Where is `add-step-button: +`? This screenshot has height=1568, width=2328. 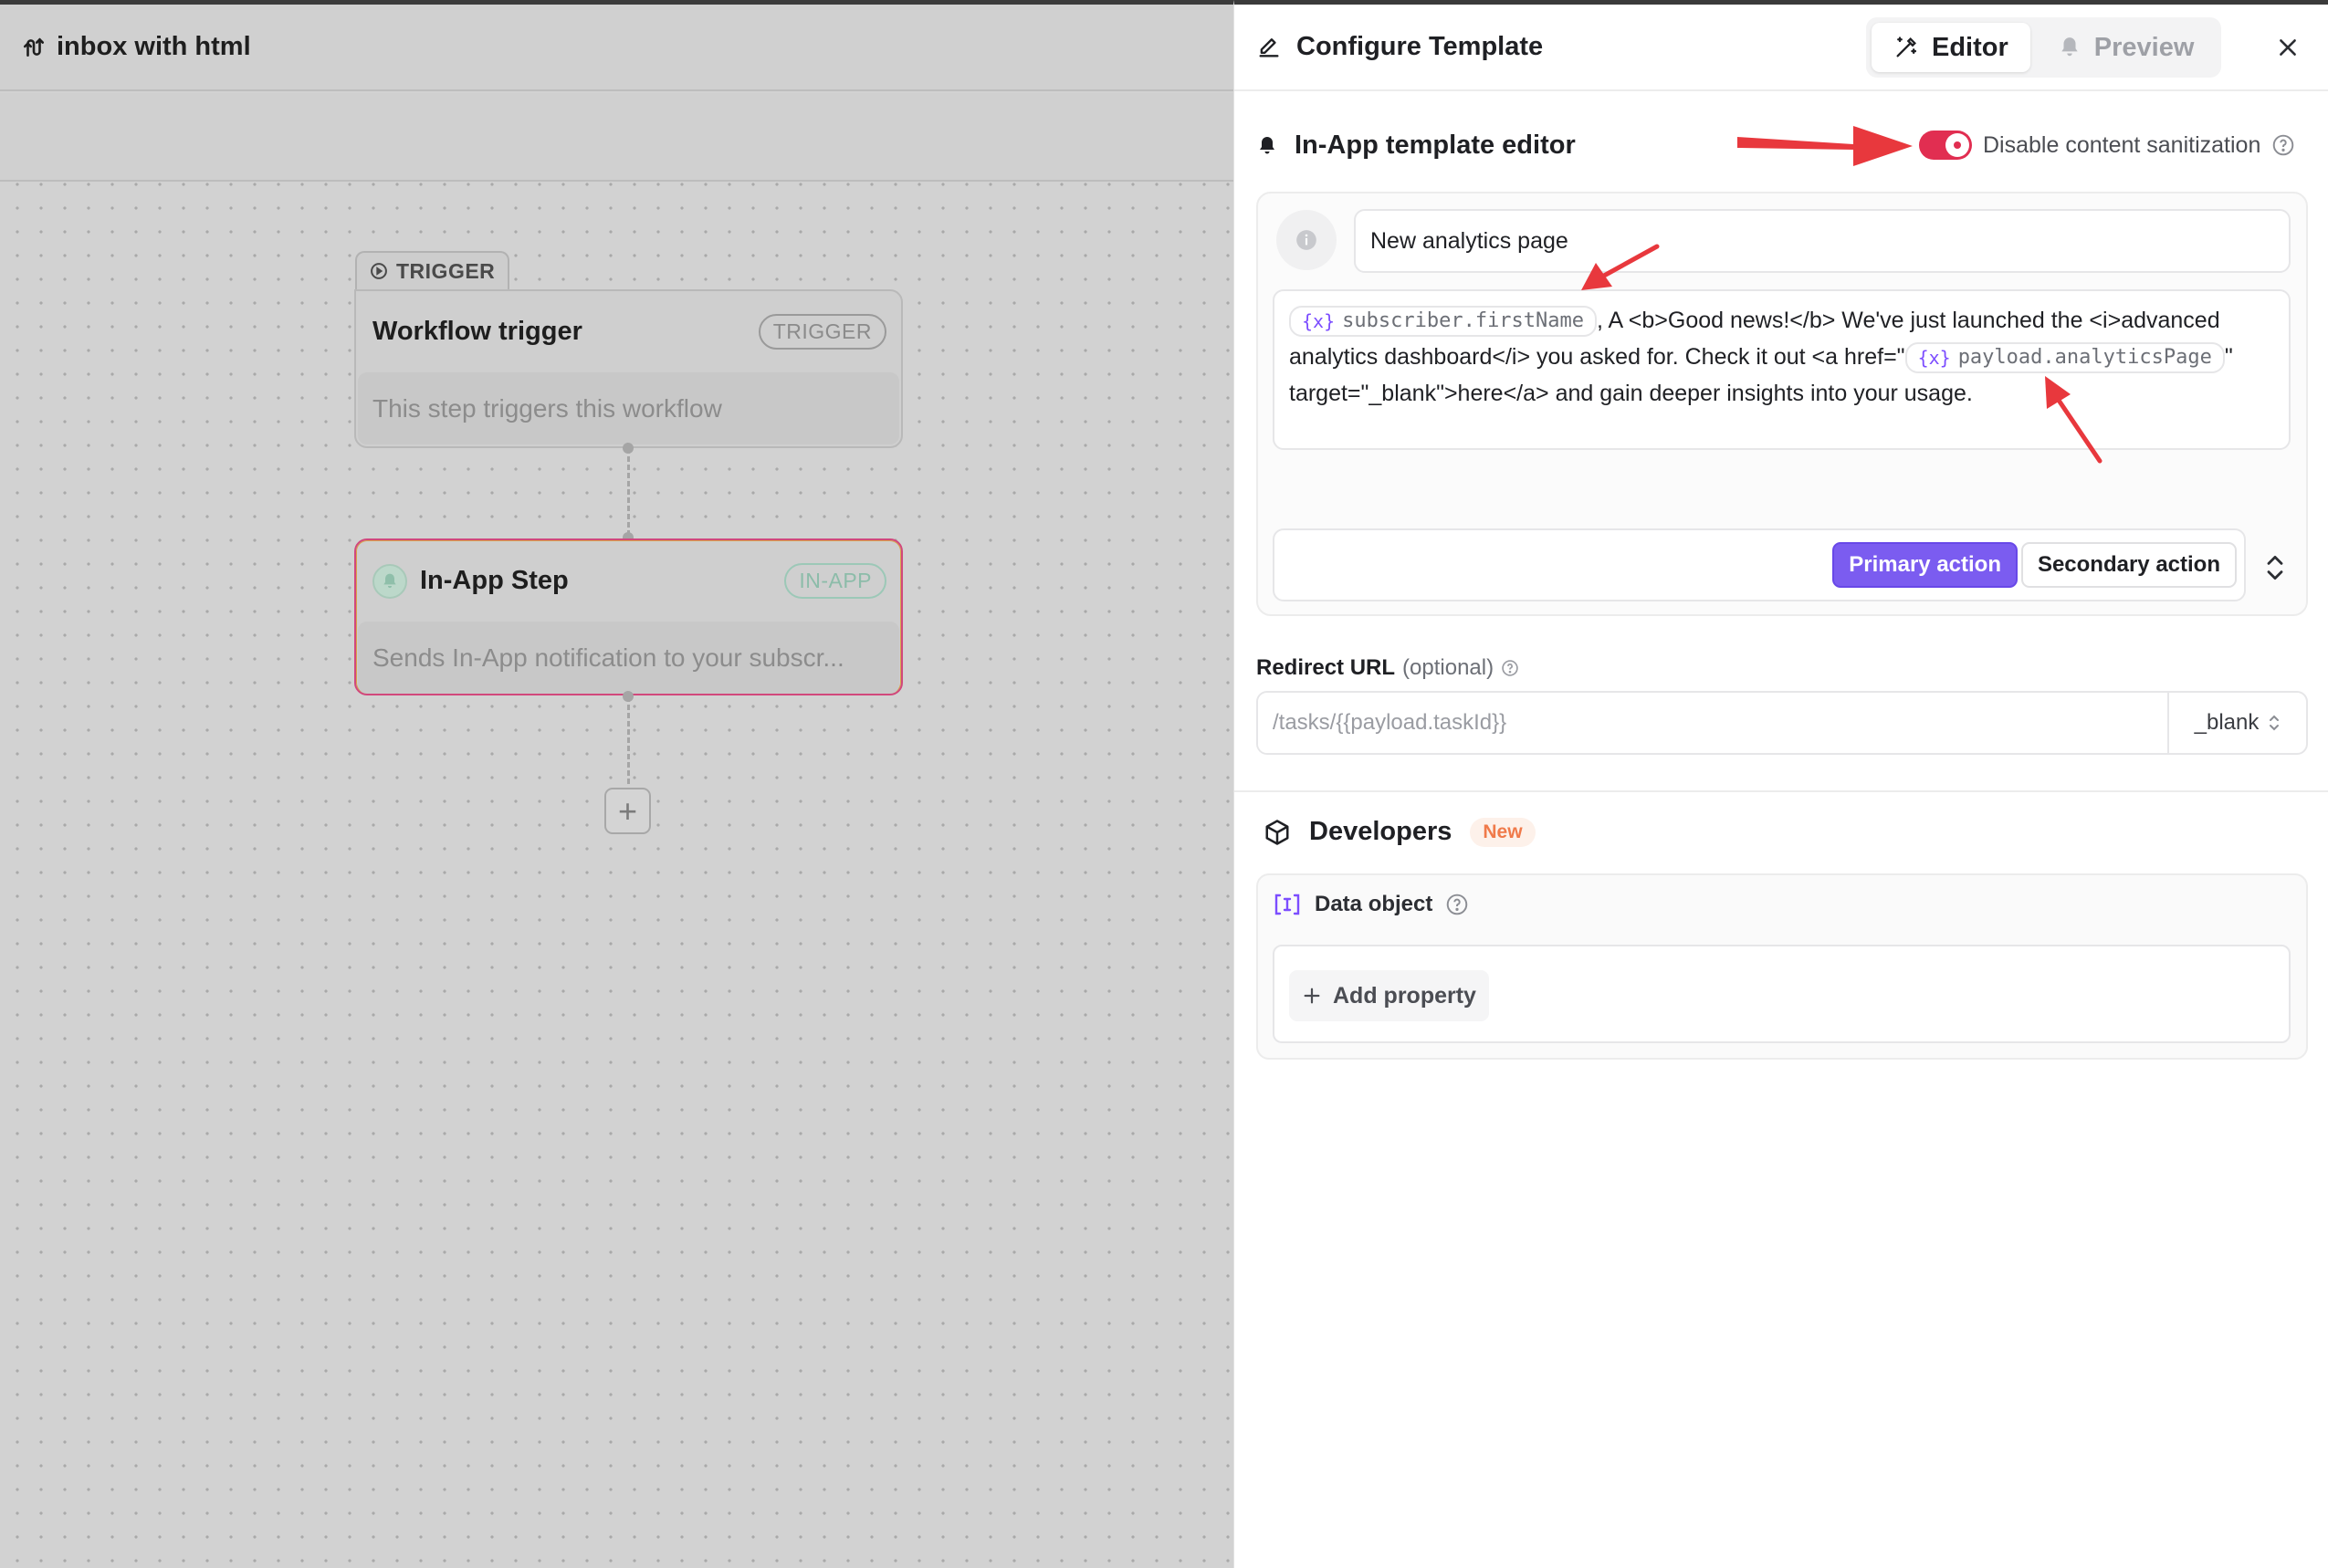 add-step-button: + is located at coordinates (627, 811).